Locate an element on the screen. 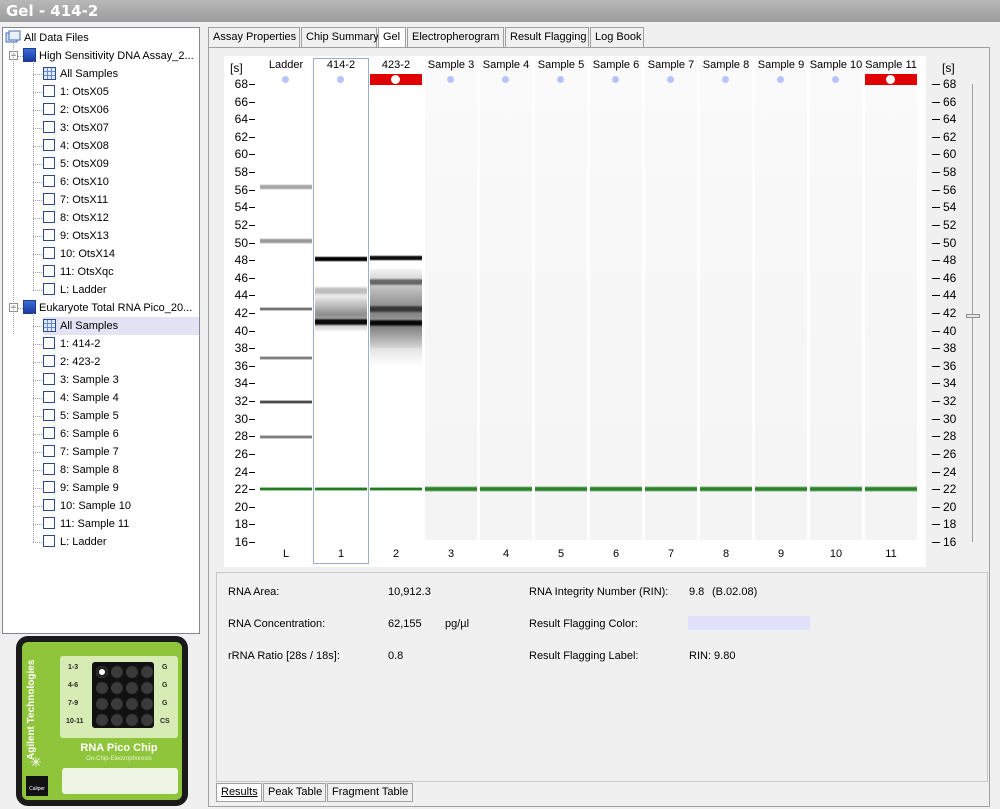  tab-gel: Gel is located at coordinates (392, 37).